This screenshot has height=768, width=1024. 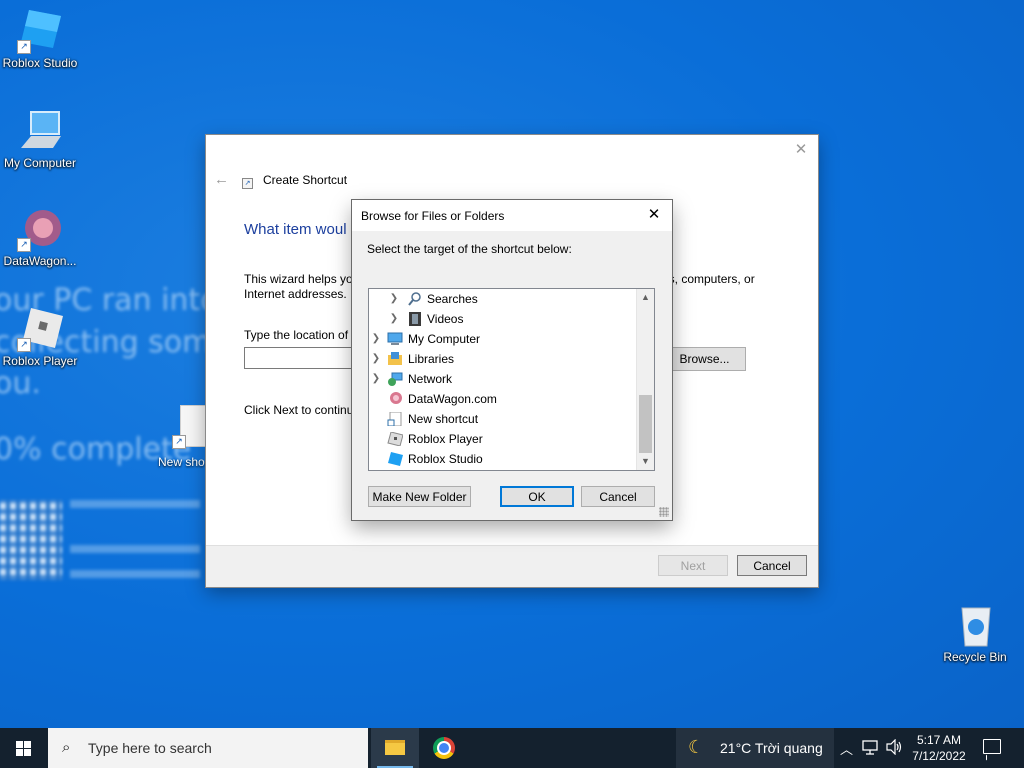 I want to click on taskbar-file-explorer, so click(x=395, y=748).